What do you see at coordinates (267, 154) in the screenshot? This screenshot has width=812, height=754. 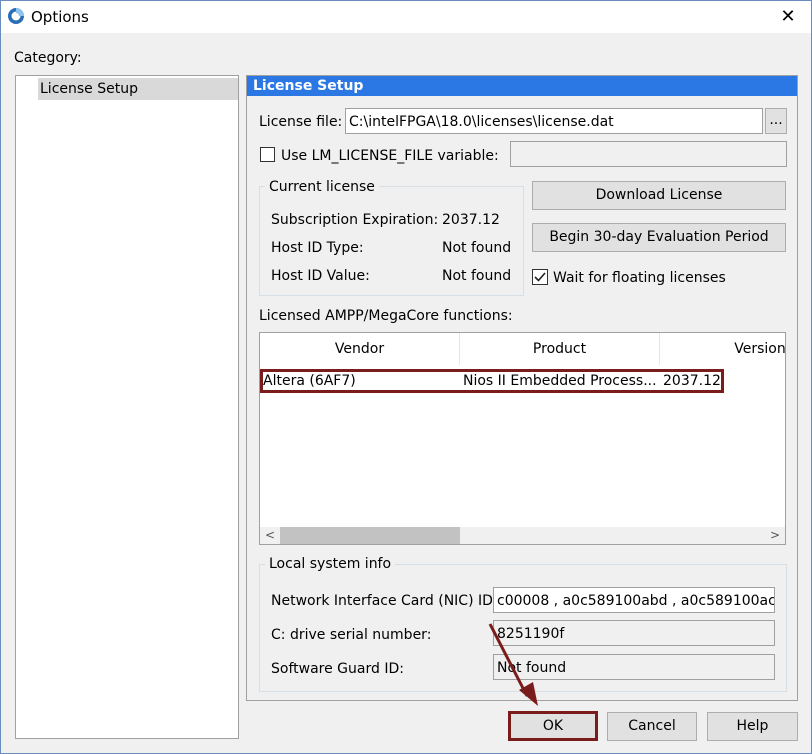 I see `use-lm-checkbox` at bounding box center [267, 154].